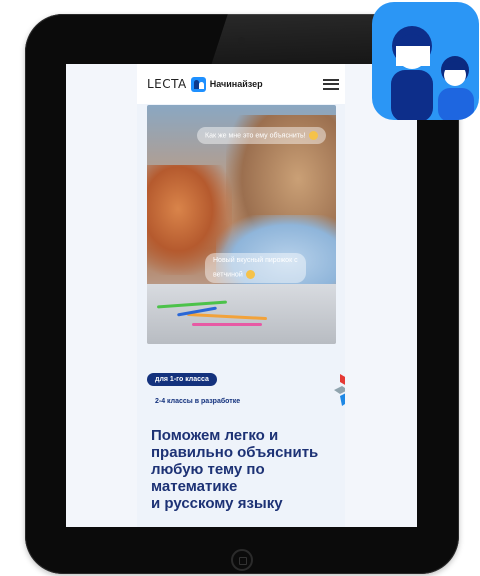 The height and width of the screenshot is (576, 480). Describe the element at coordinates (217, 503) in the screenshot. I see `headline-line: и русскому языку` at that location.